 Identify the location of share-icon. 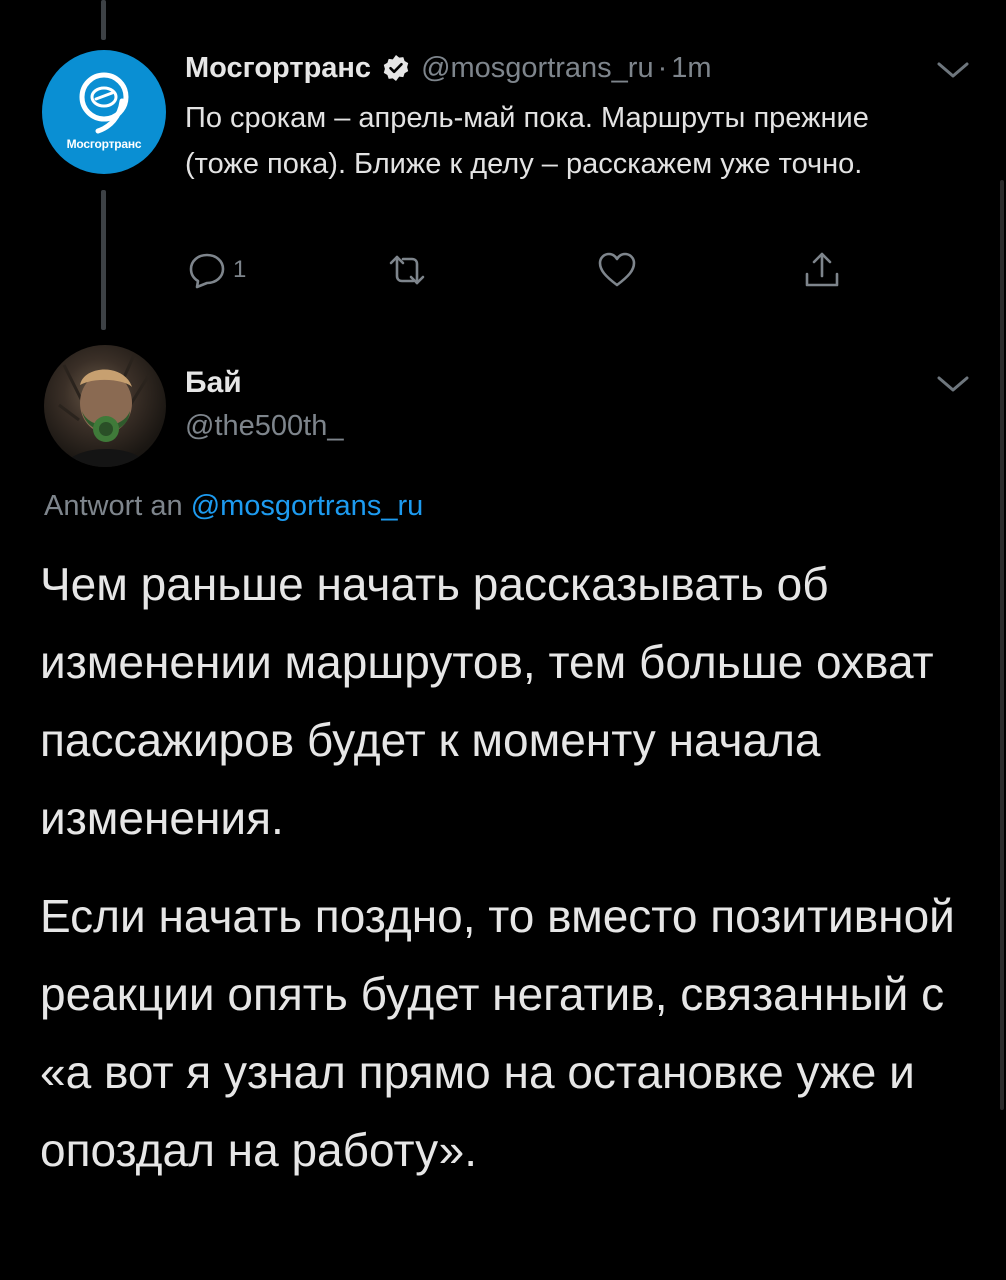
(822, 269).